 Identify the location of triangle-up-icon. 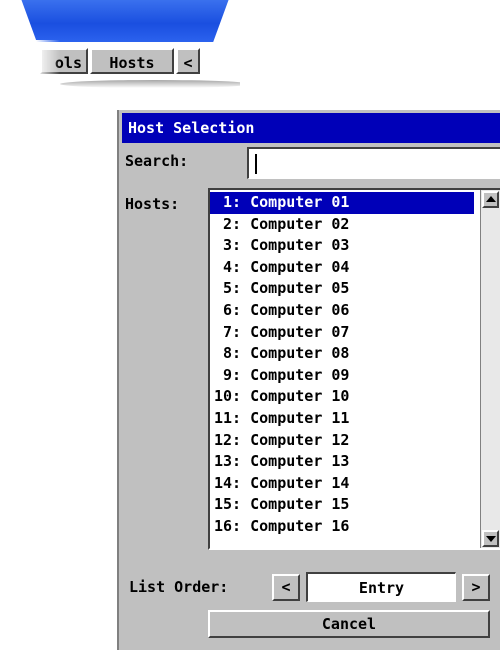
(491, 199).